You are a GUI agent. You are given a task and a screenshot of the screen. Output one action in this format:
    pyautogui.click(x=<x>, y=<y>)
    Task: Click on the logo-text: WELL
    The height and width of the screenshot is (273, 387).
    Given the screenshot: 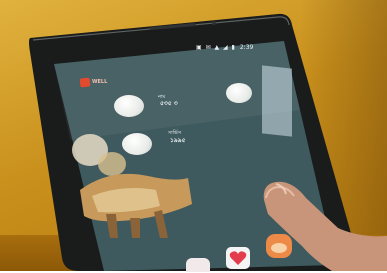 What is the action you would take?
    pyautogui.click(x=100, y=82)
    